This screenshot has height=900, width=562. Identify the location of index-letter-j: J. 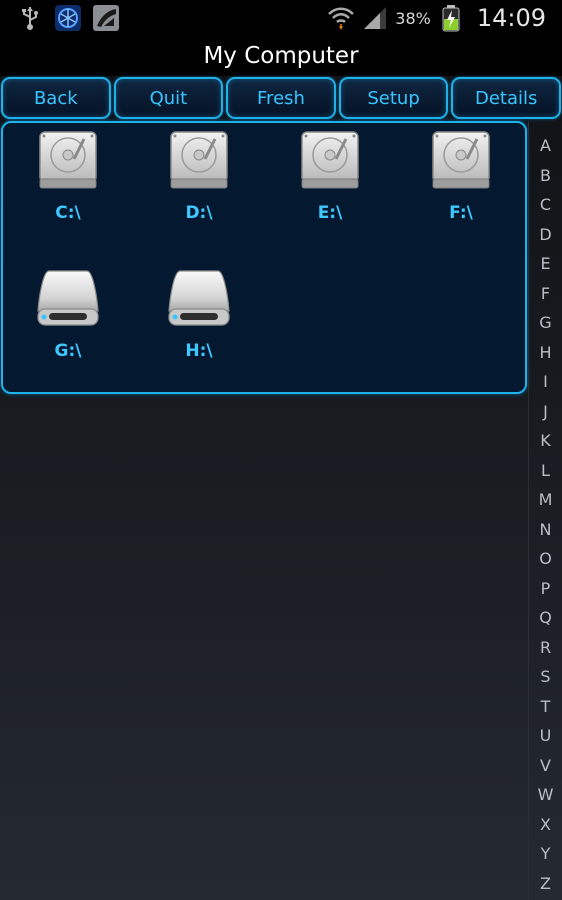
(545, 412).